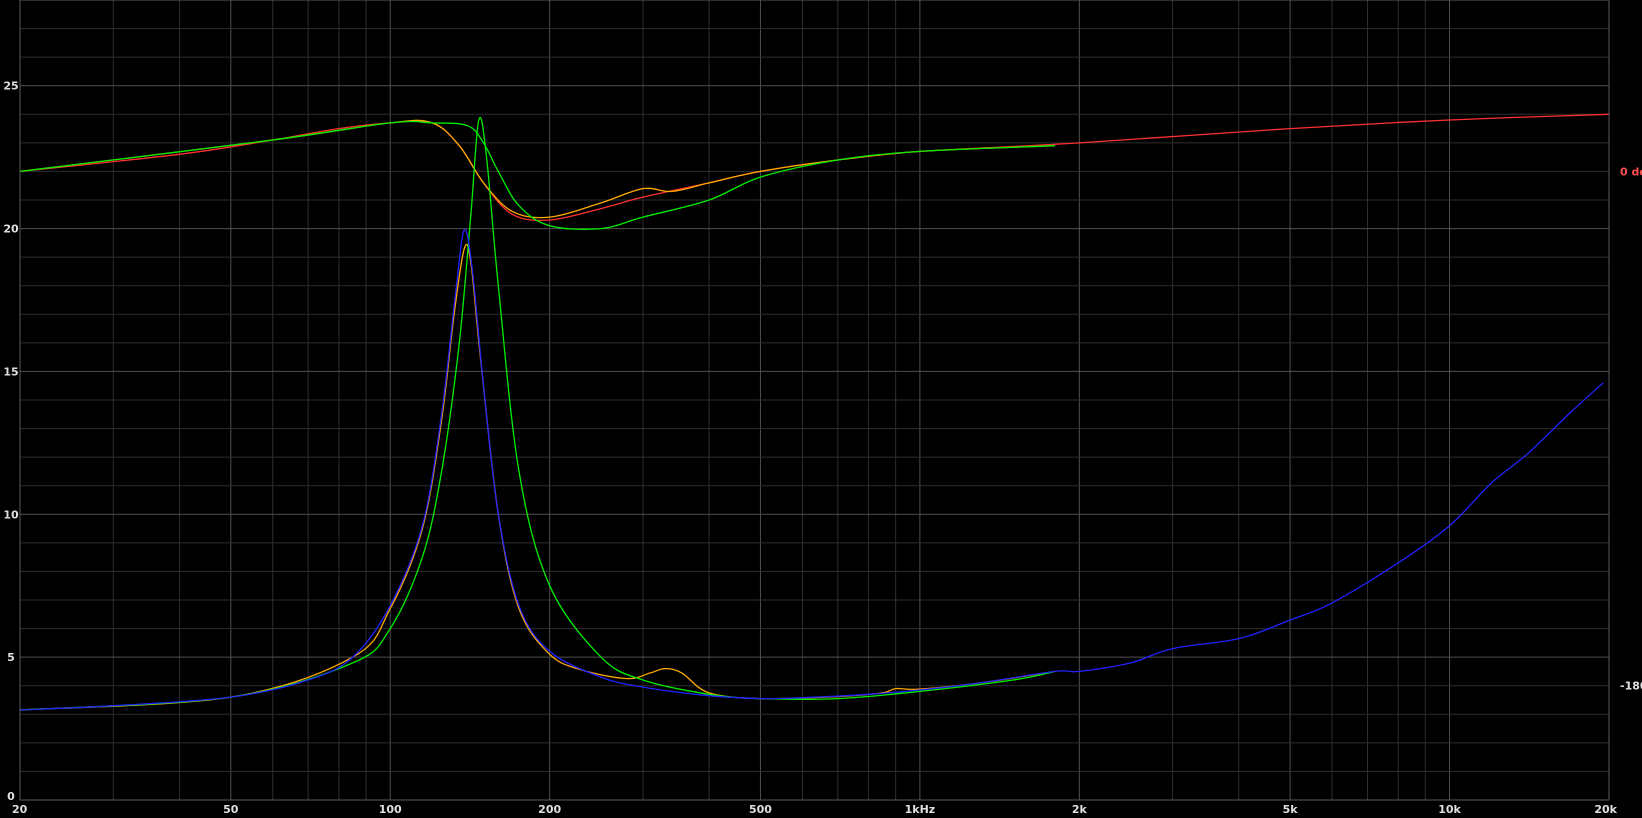  I want to click on y-tick-label: 10, so click(11, 514).